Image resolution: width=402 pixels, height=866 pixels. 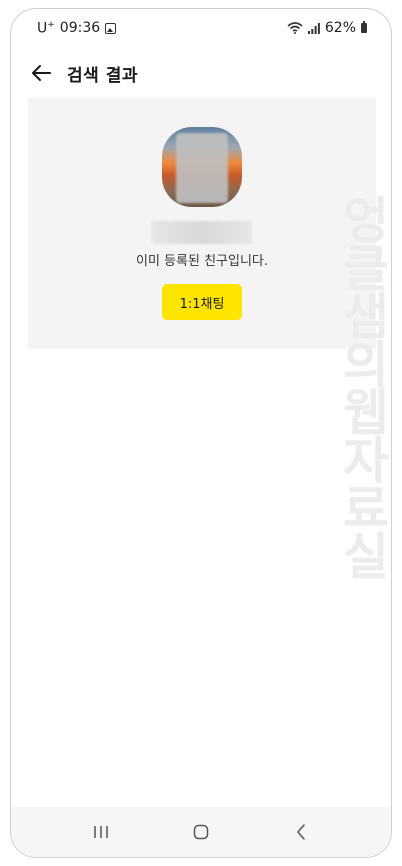 I want to click on one-to-one-chat-button: 1:1채팅, so click(x=202, y=302).